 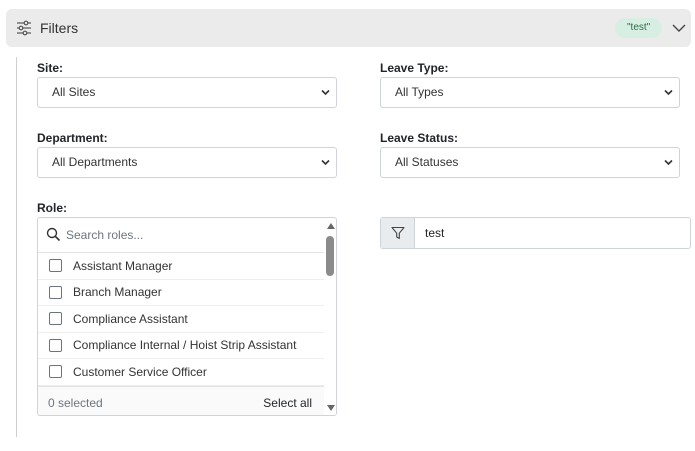 I want to click on leave-type-select: All Types, so click(x=530, y=92).